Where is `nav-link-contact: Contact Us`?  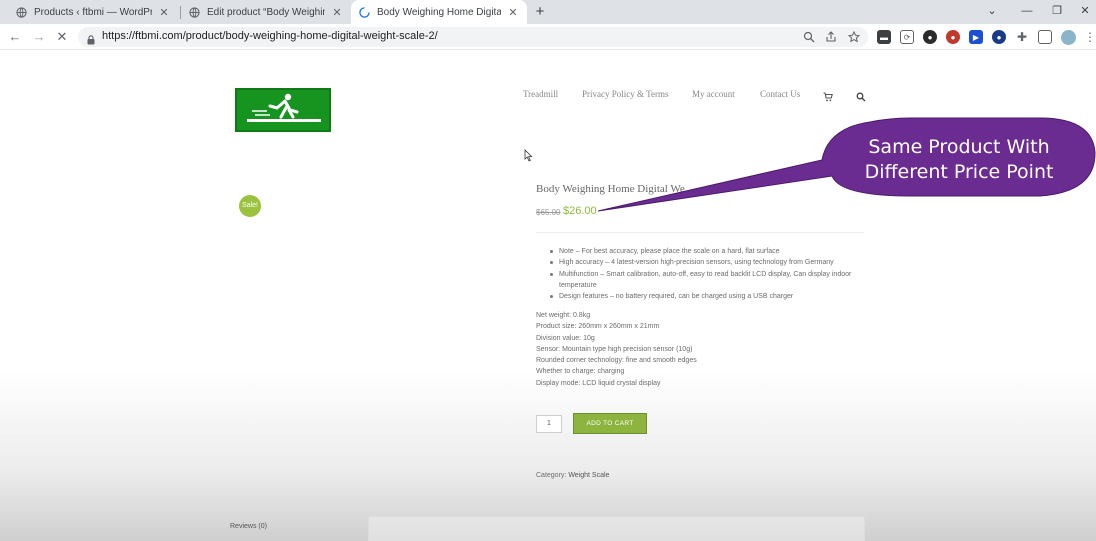 nav-link-contact: Contact Us is located at coordinates (780, 94).